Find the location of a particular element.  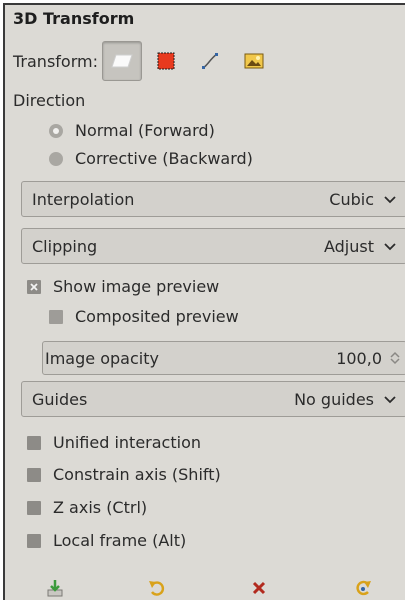

checkbox-label: Unified interaction is located at coordinates (127, 442).